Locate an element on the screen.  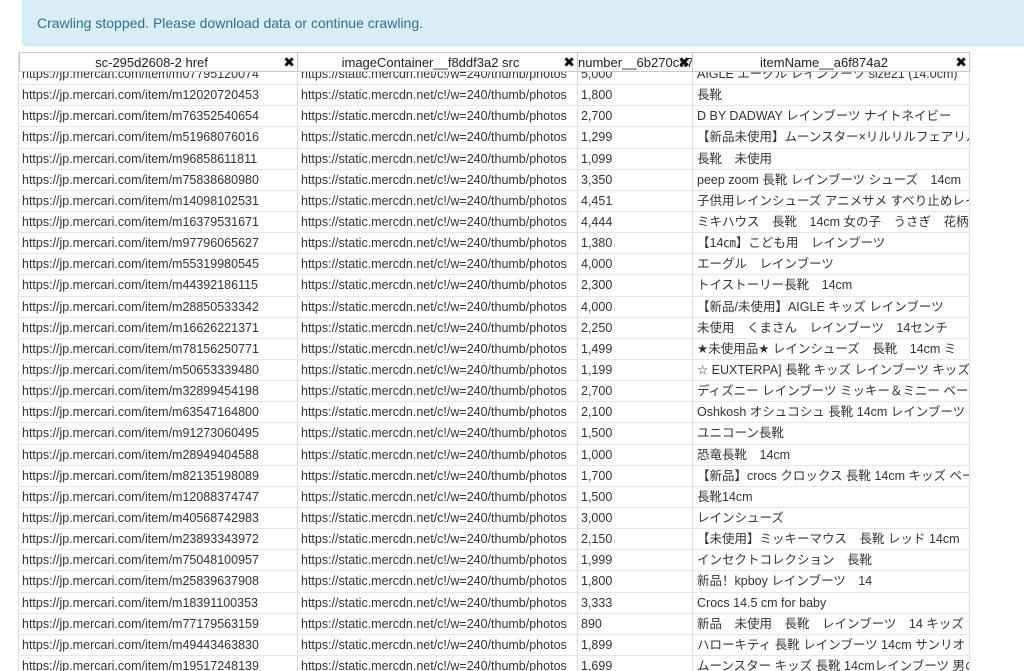
cell-number: 4,451 is located at coordinates (635, 201).